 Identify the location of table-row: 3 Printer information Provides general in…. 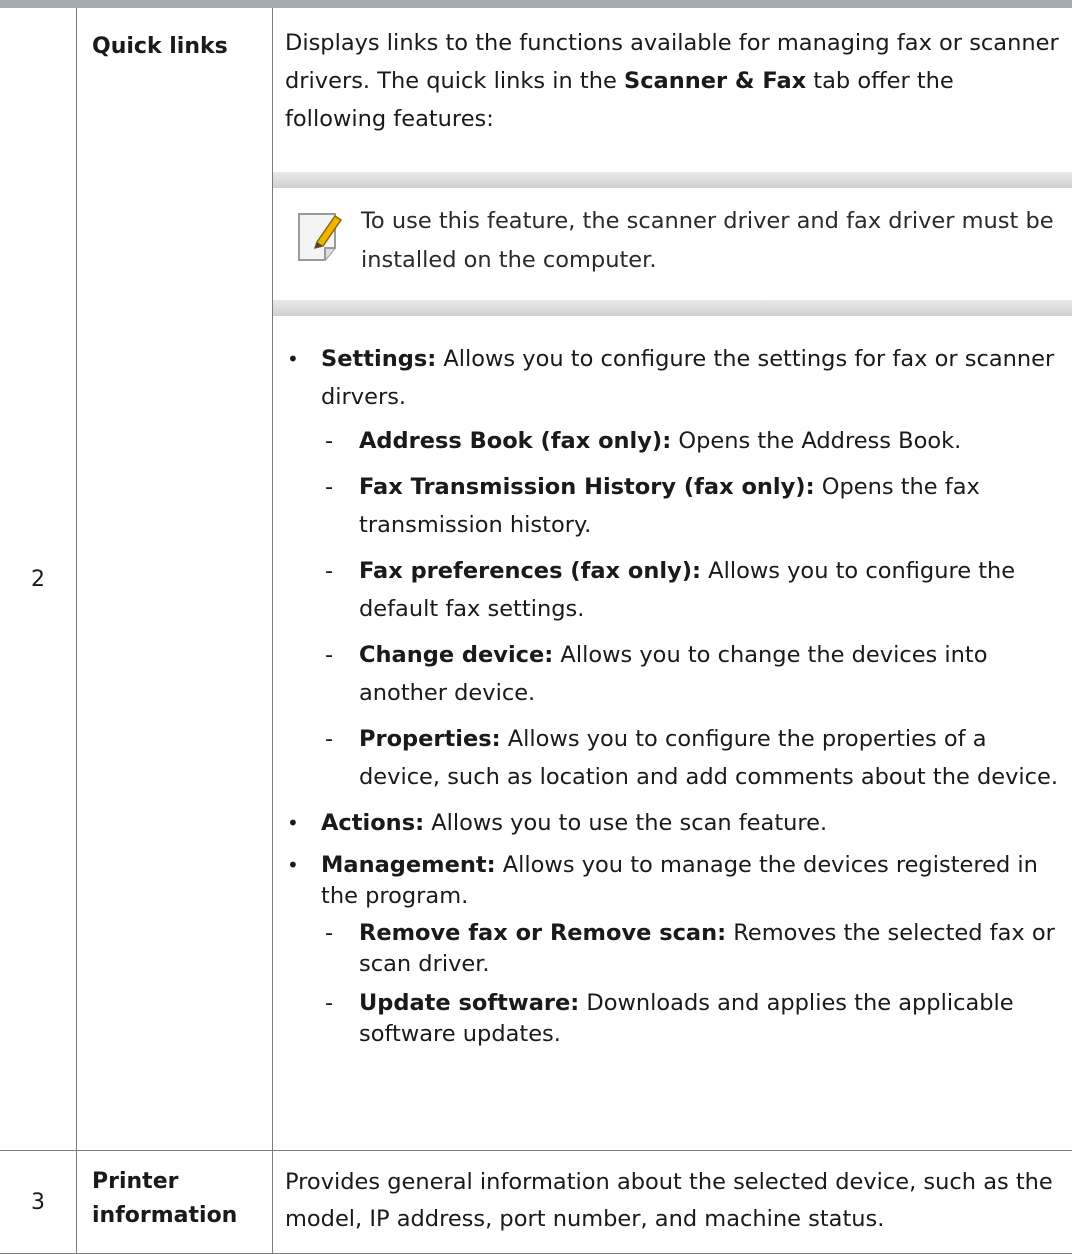
(536, 1202).